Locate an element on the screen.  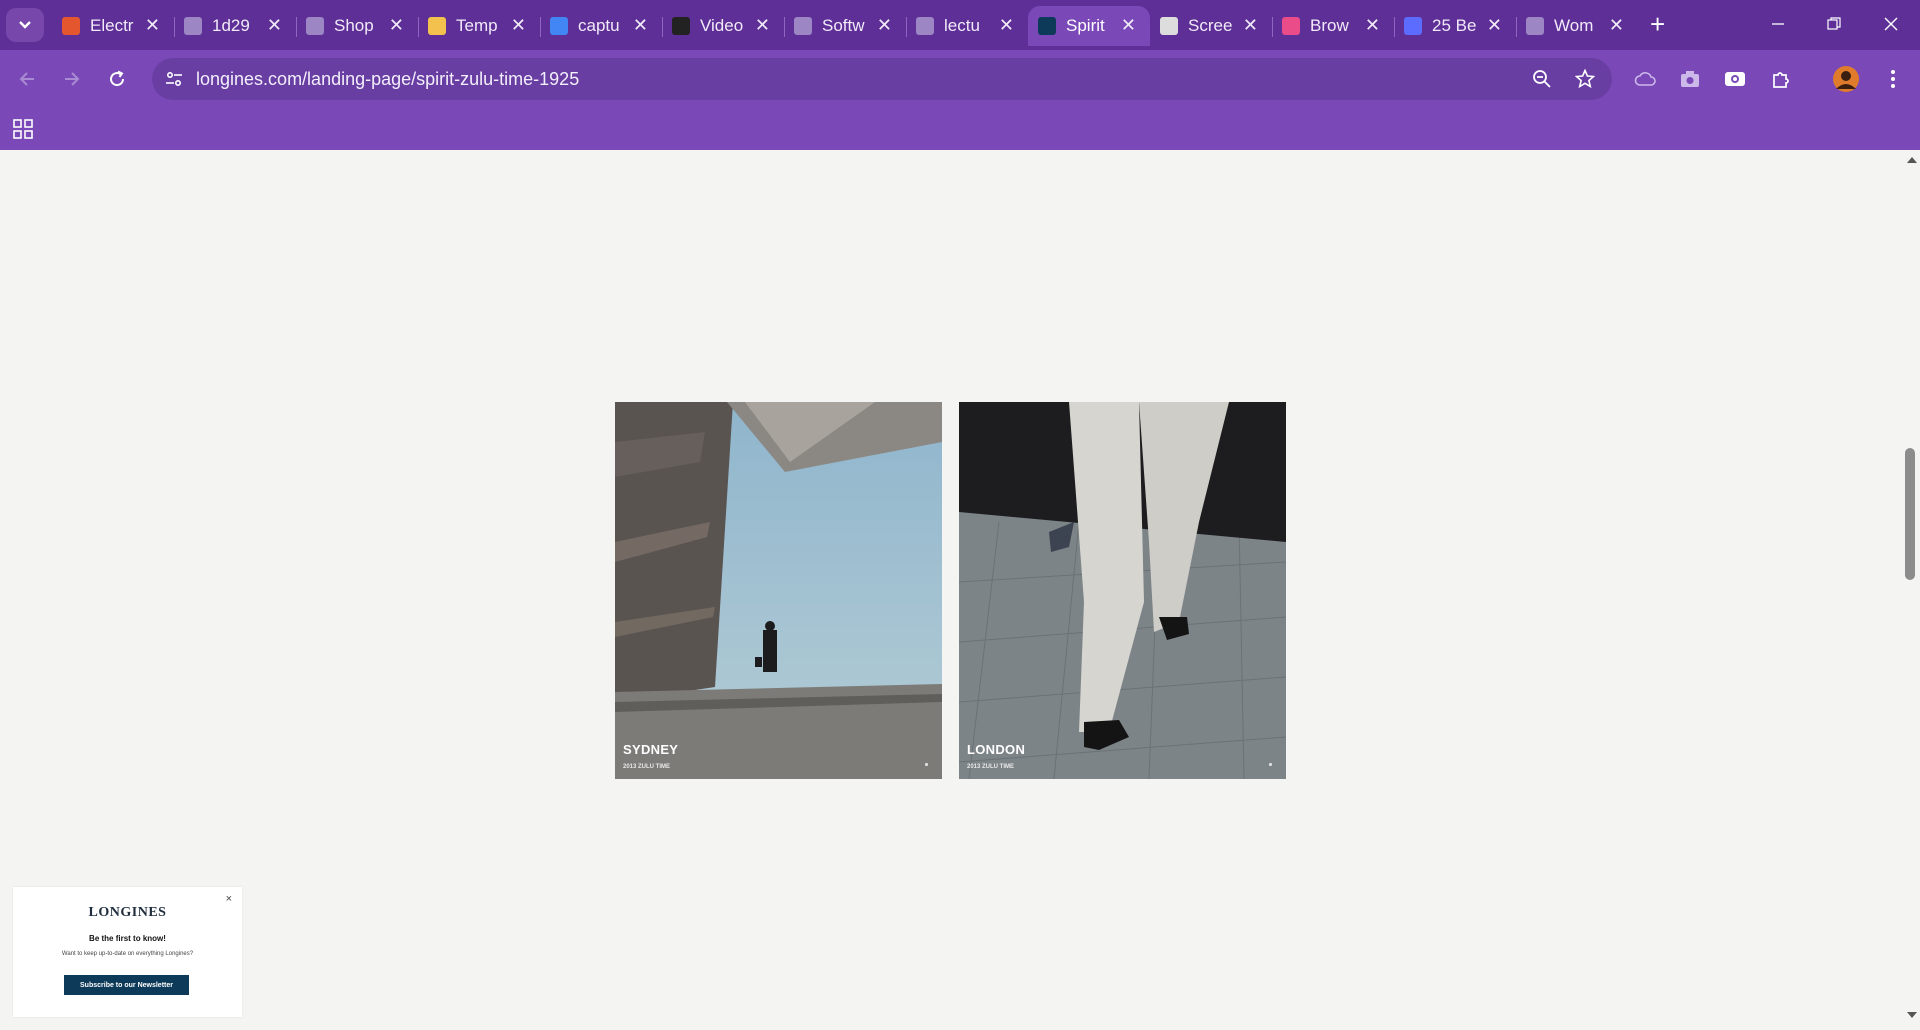
apps-grid-icon is located at coordinates (23, 131).